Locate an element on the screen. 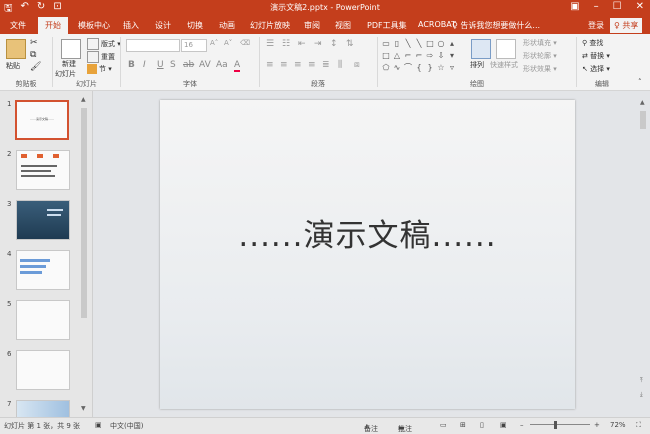 This screenshot has height=434, width=650. slideshow-icon: ▣ is located at coordinates (503, 425).